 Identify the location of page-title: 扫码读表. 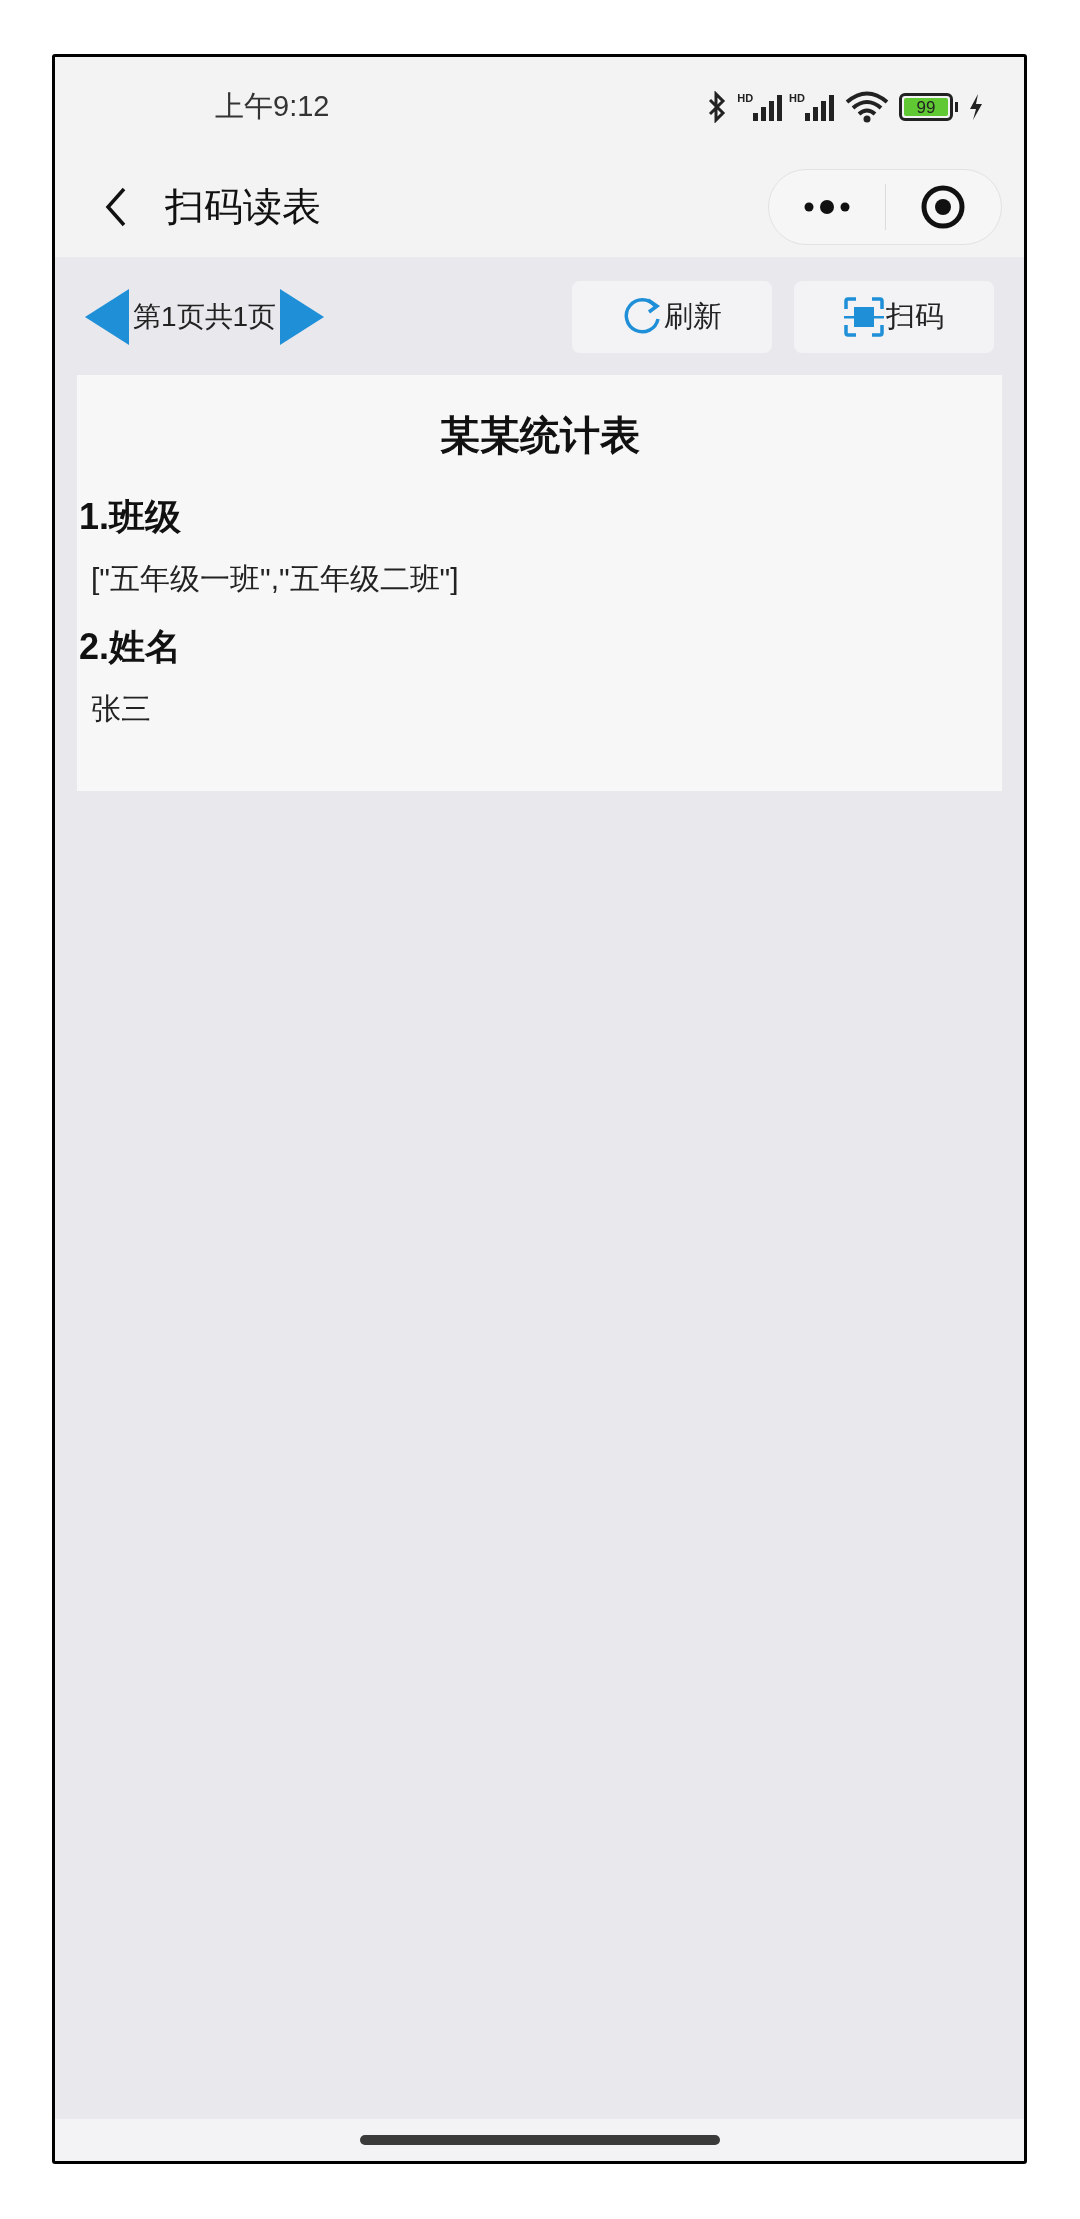
(243, 206).